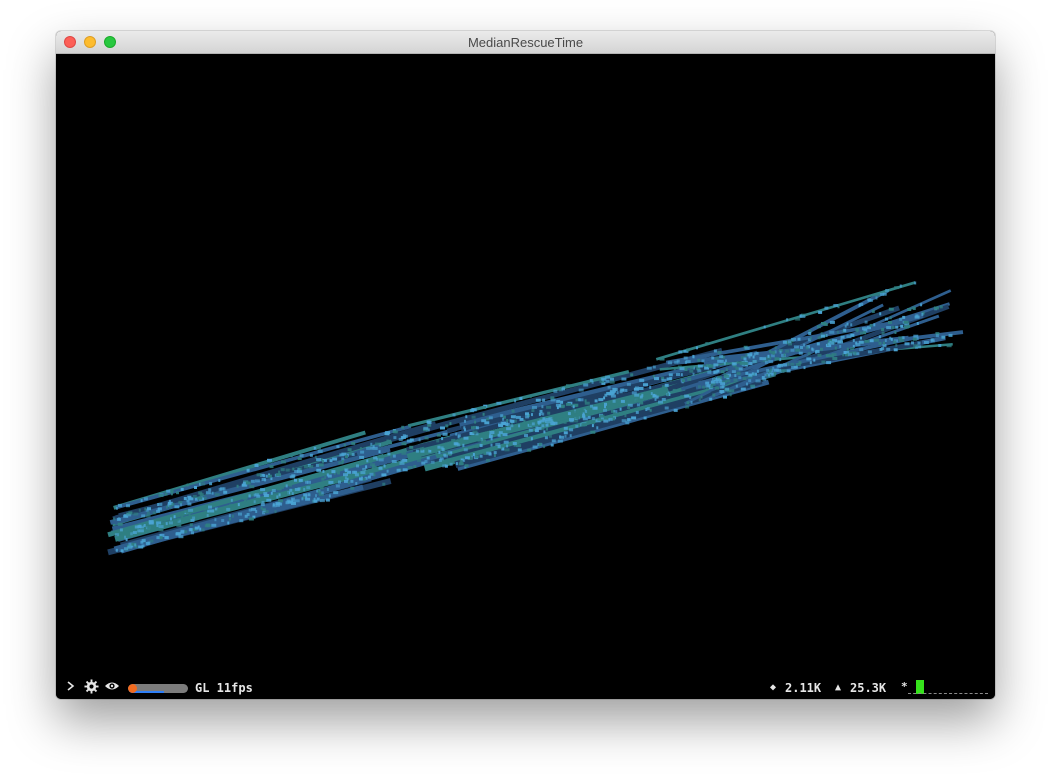 The image size is (1051, 779). Describe the element at coordinates (112, 687) in the screenshot. I see `eye-icon` at that location.